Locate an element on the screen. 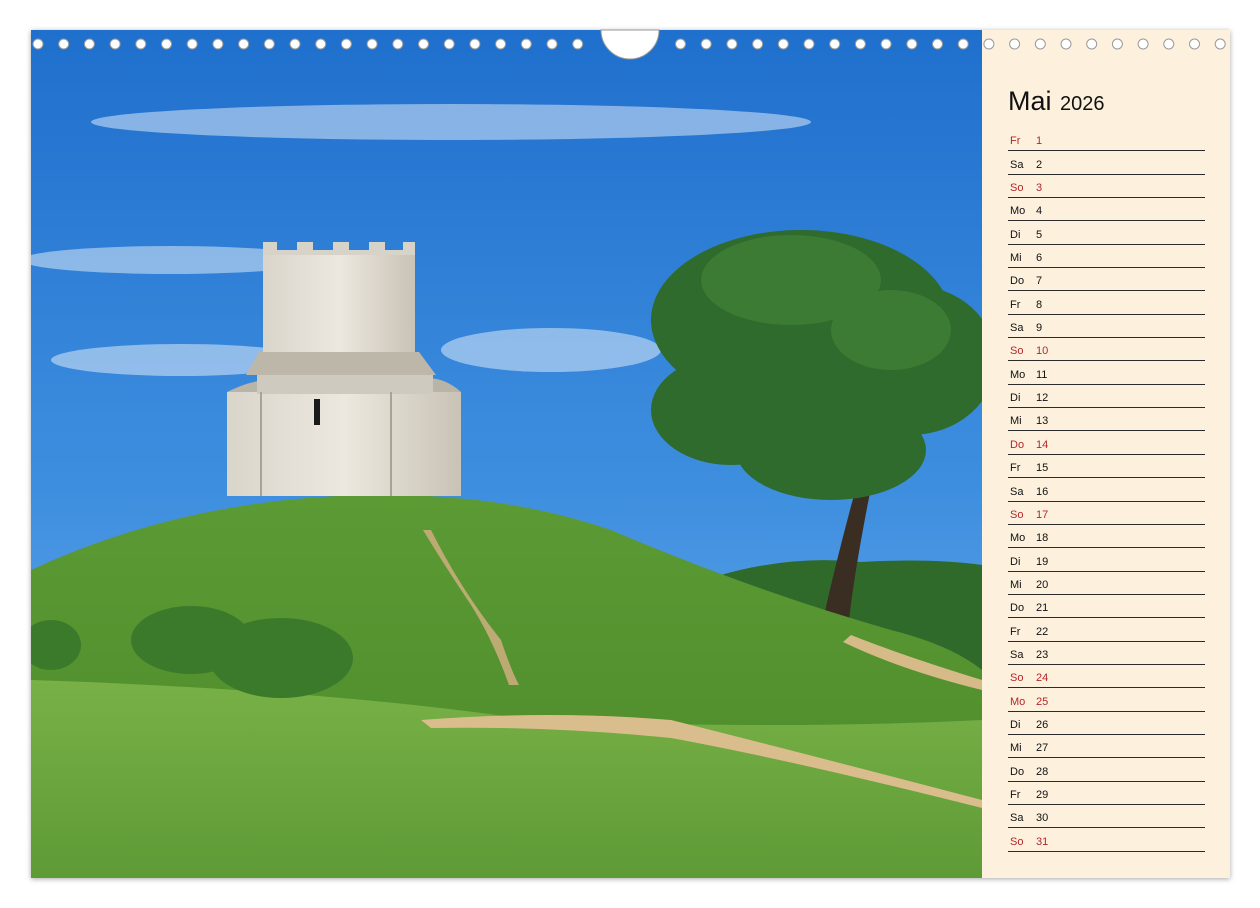 The height and width of the screenshot is (908, 1260). day-number: 15 is located at coordinates (1042, 468).